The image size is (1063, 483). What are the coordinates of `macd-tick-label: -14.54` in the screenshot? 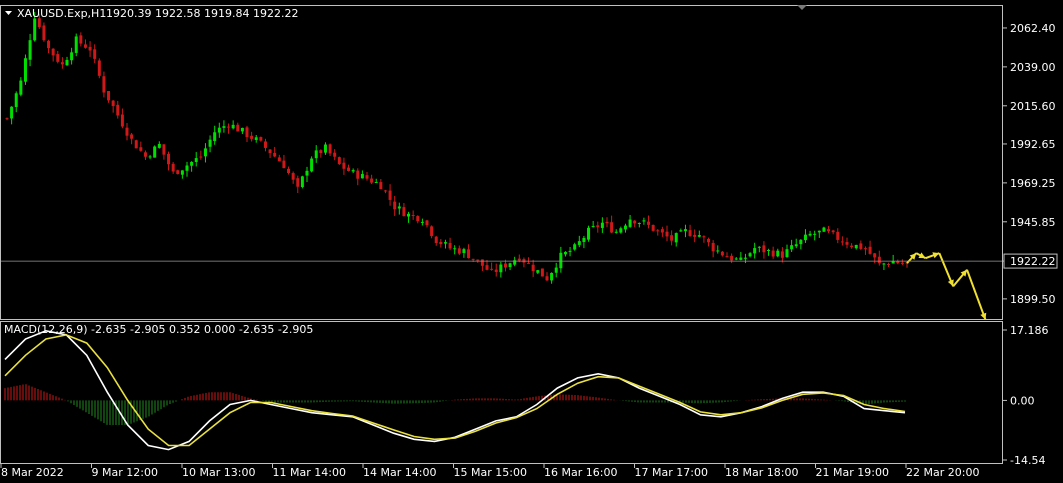 It's located at (1027, 460).